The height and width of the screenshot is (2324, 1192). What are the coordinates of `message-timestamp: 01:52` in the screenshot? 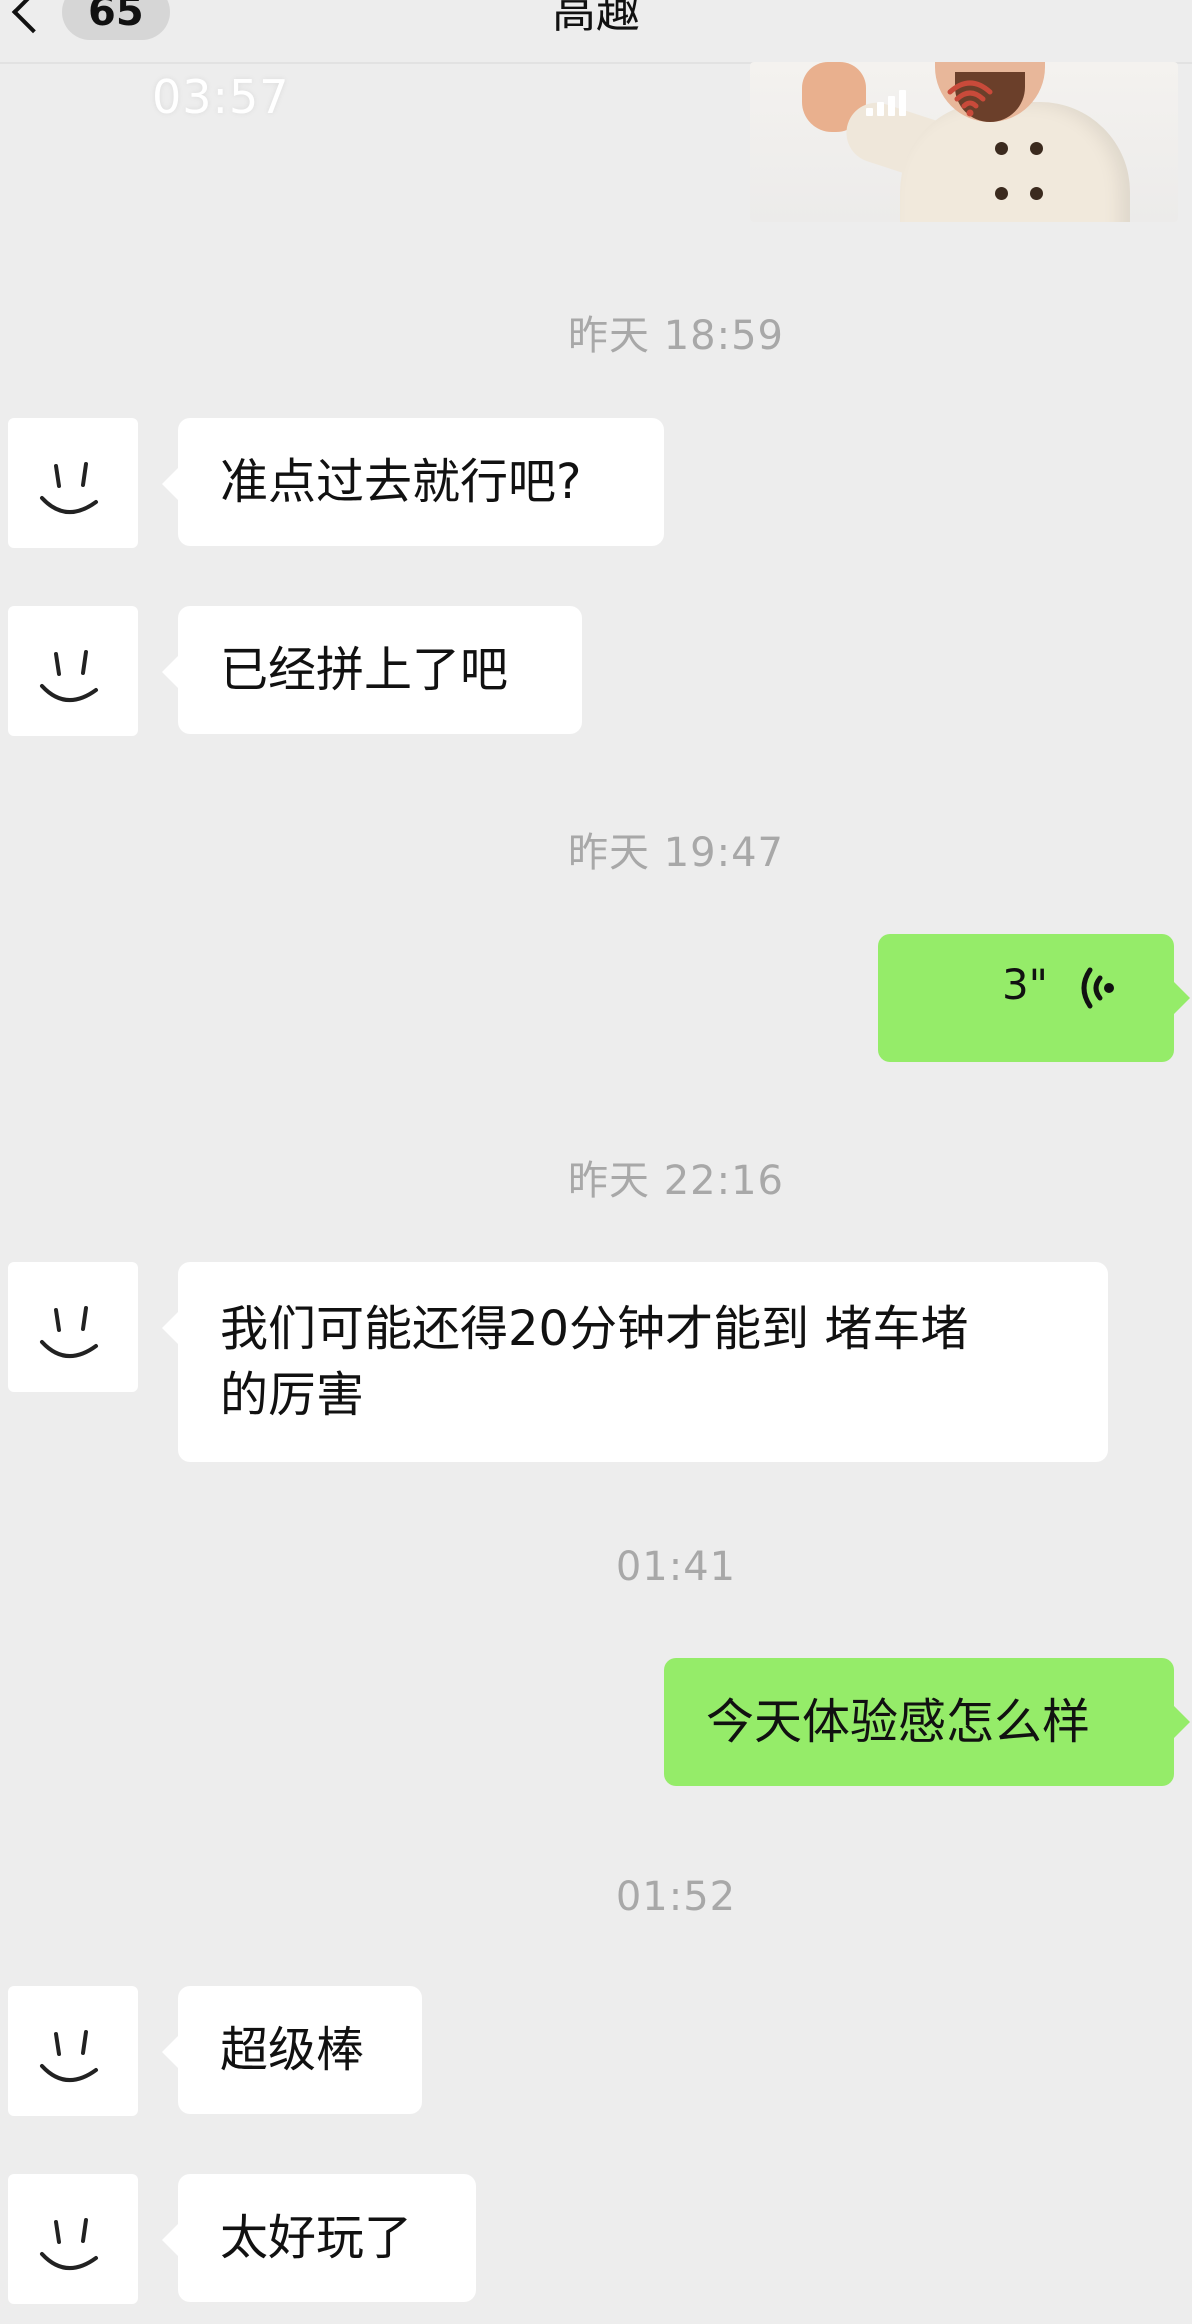 It's located at (676, 1897).